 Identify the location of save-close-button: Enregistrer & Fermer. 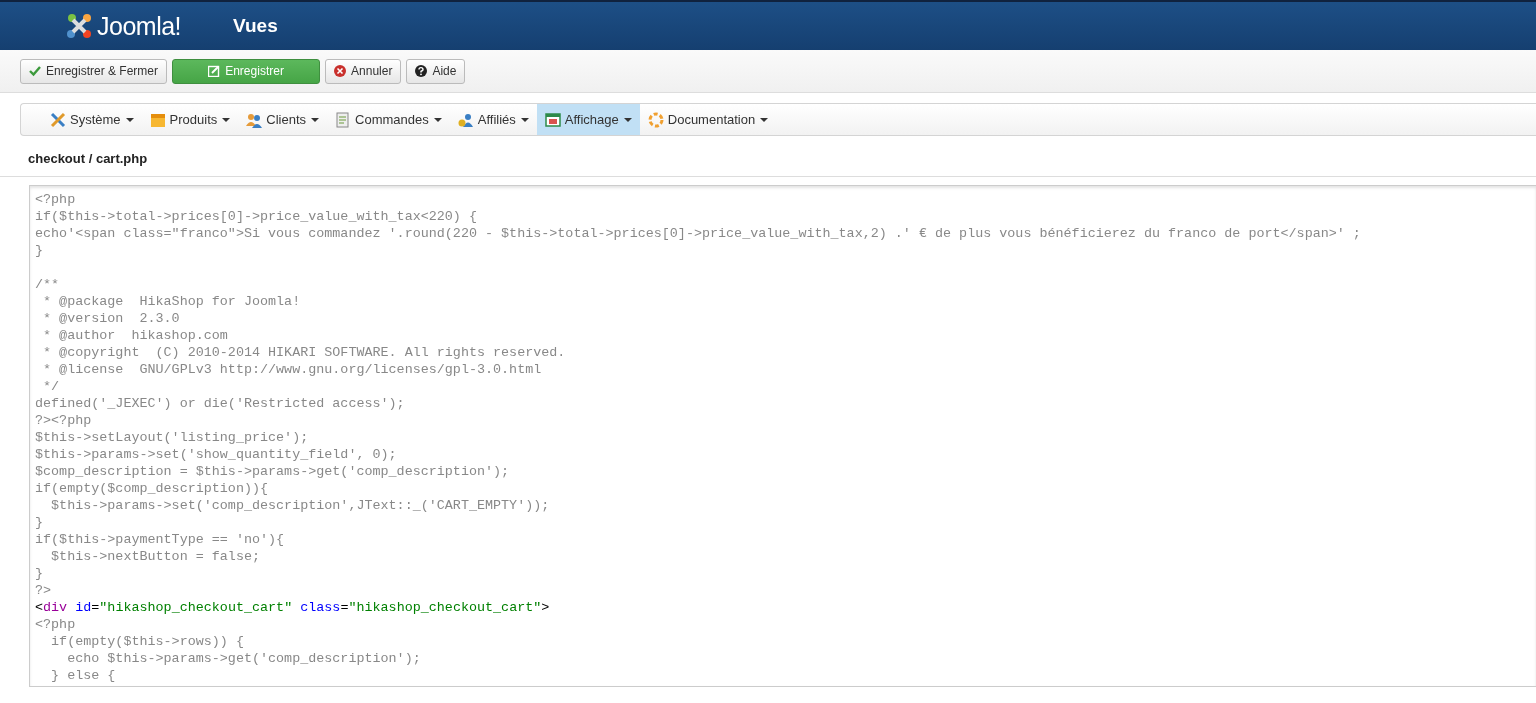
(94, 71).